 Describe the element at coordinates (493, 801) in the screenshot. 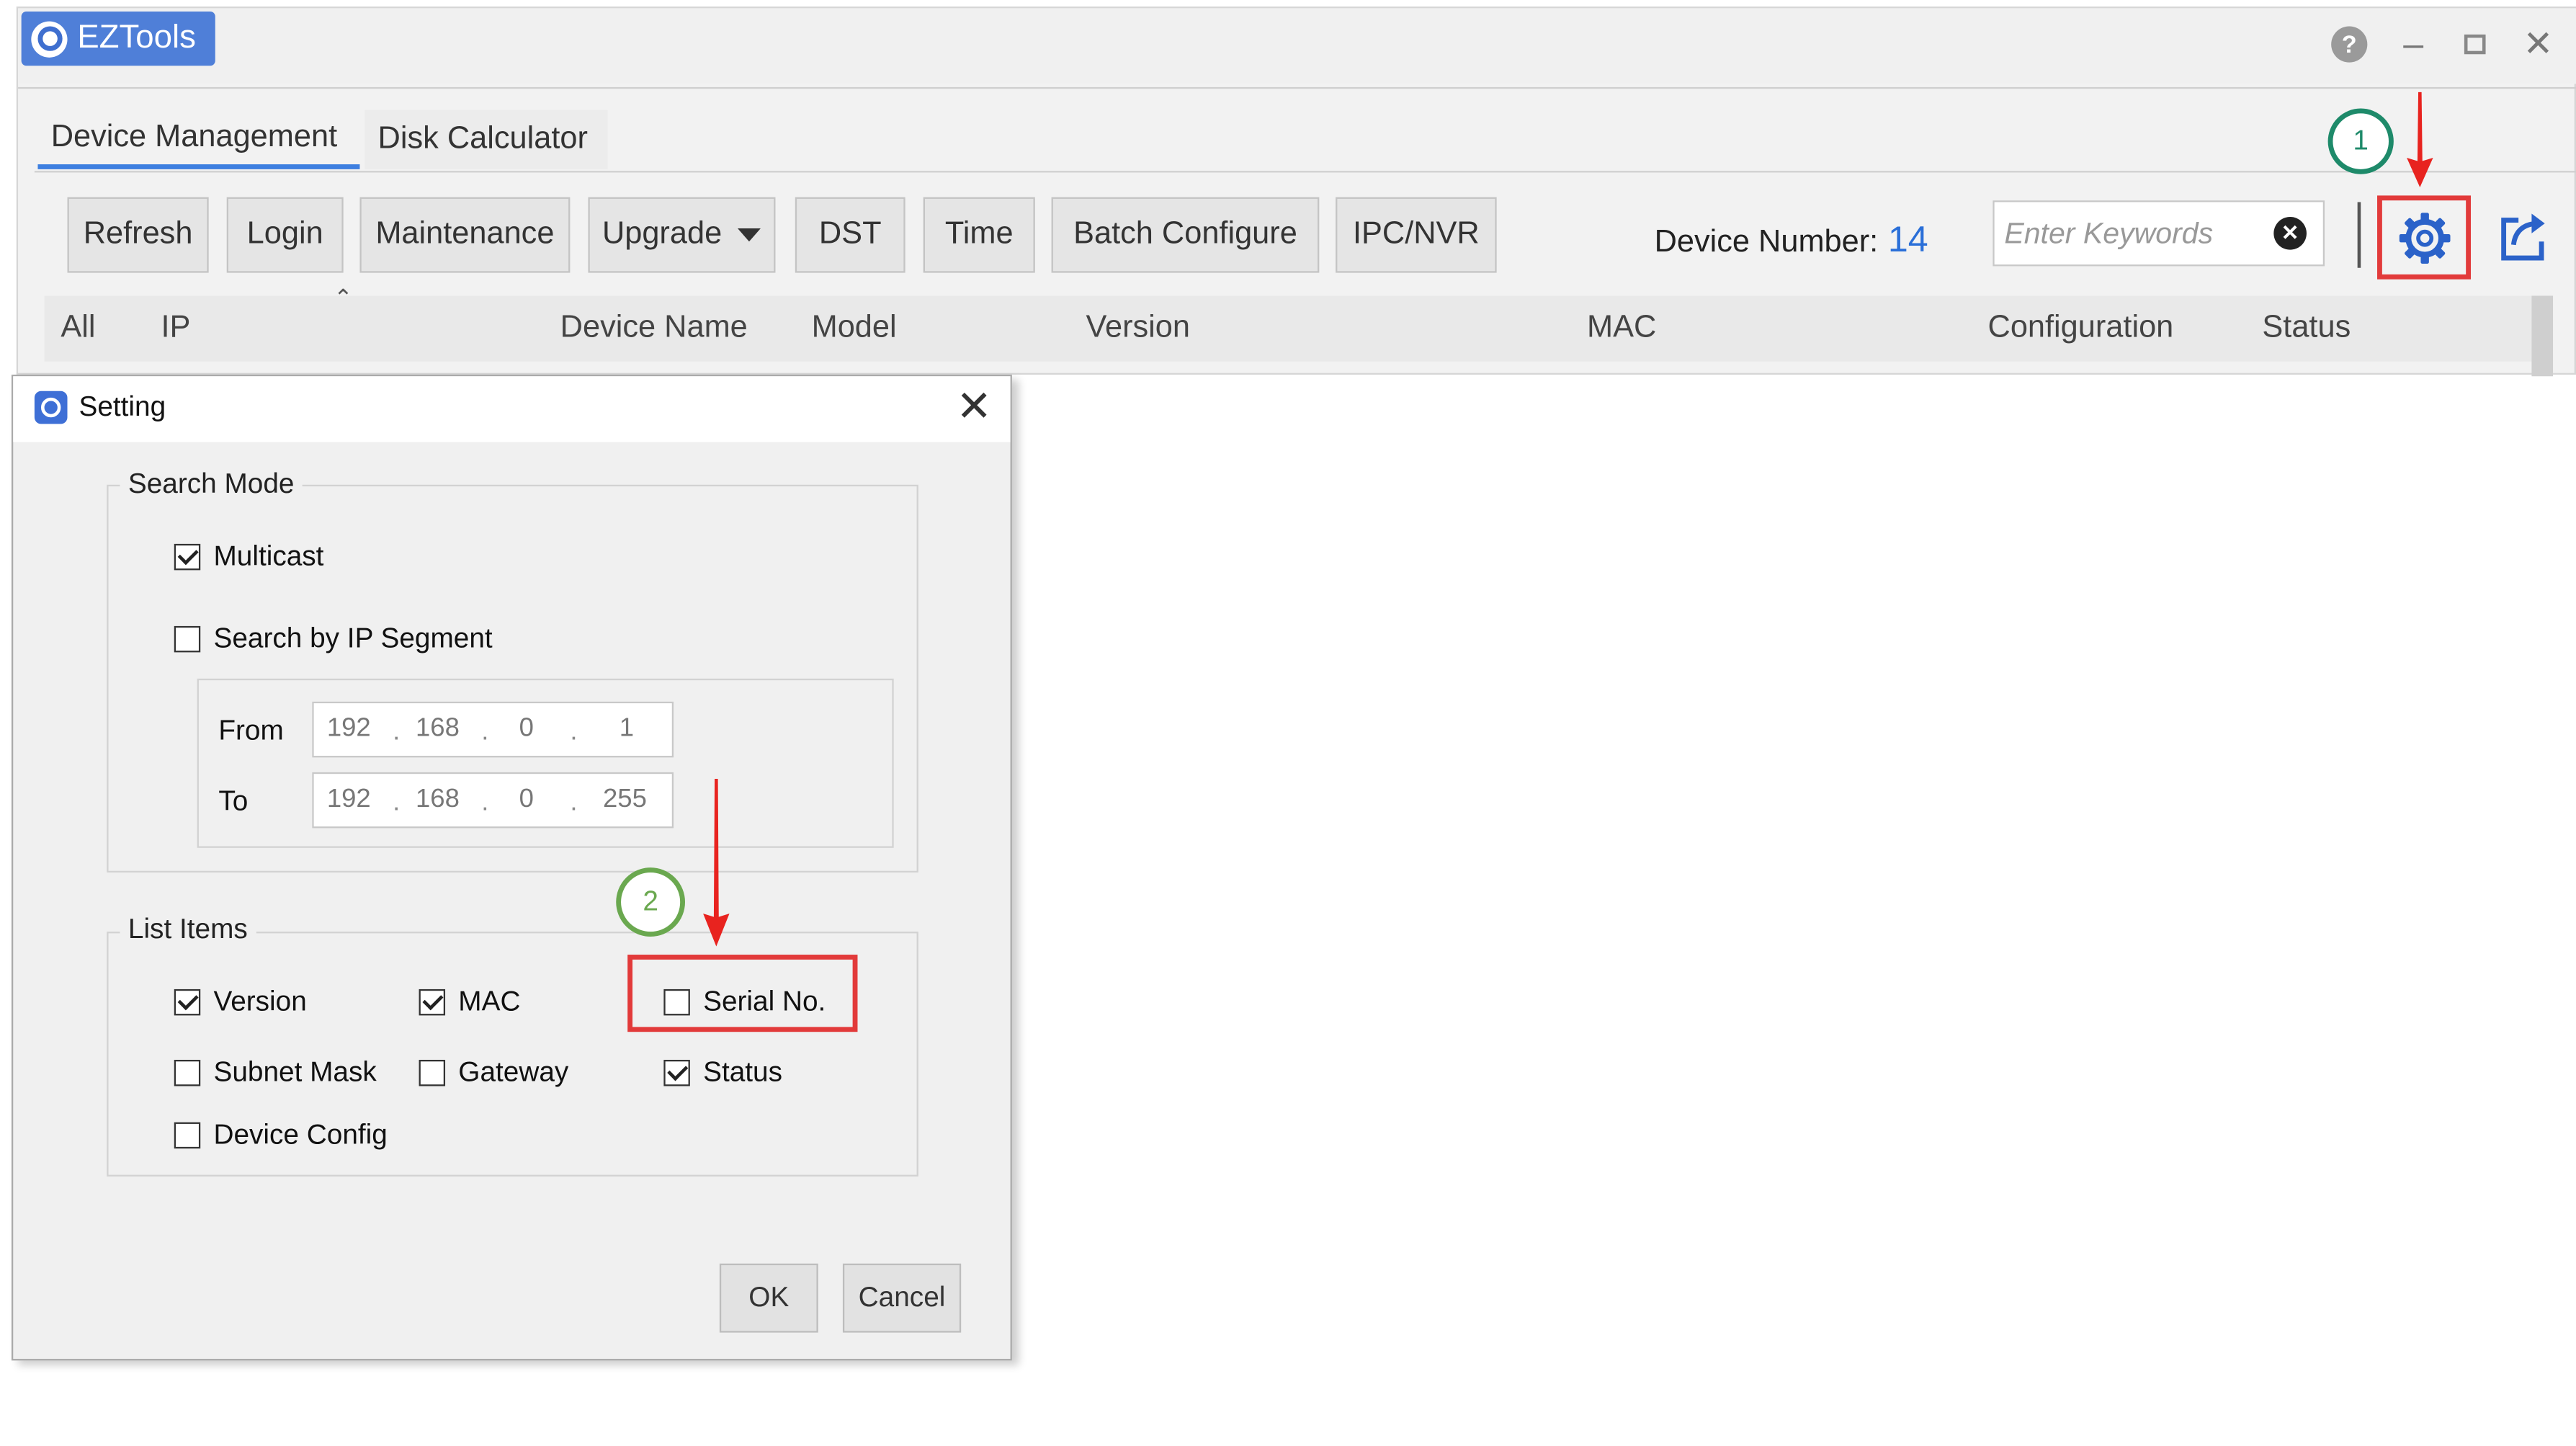

I see `to-ip-field: 192 . 168 . 0 . 255` at that location.